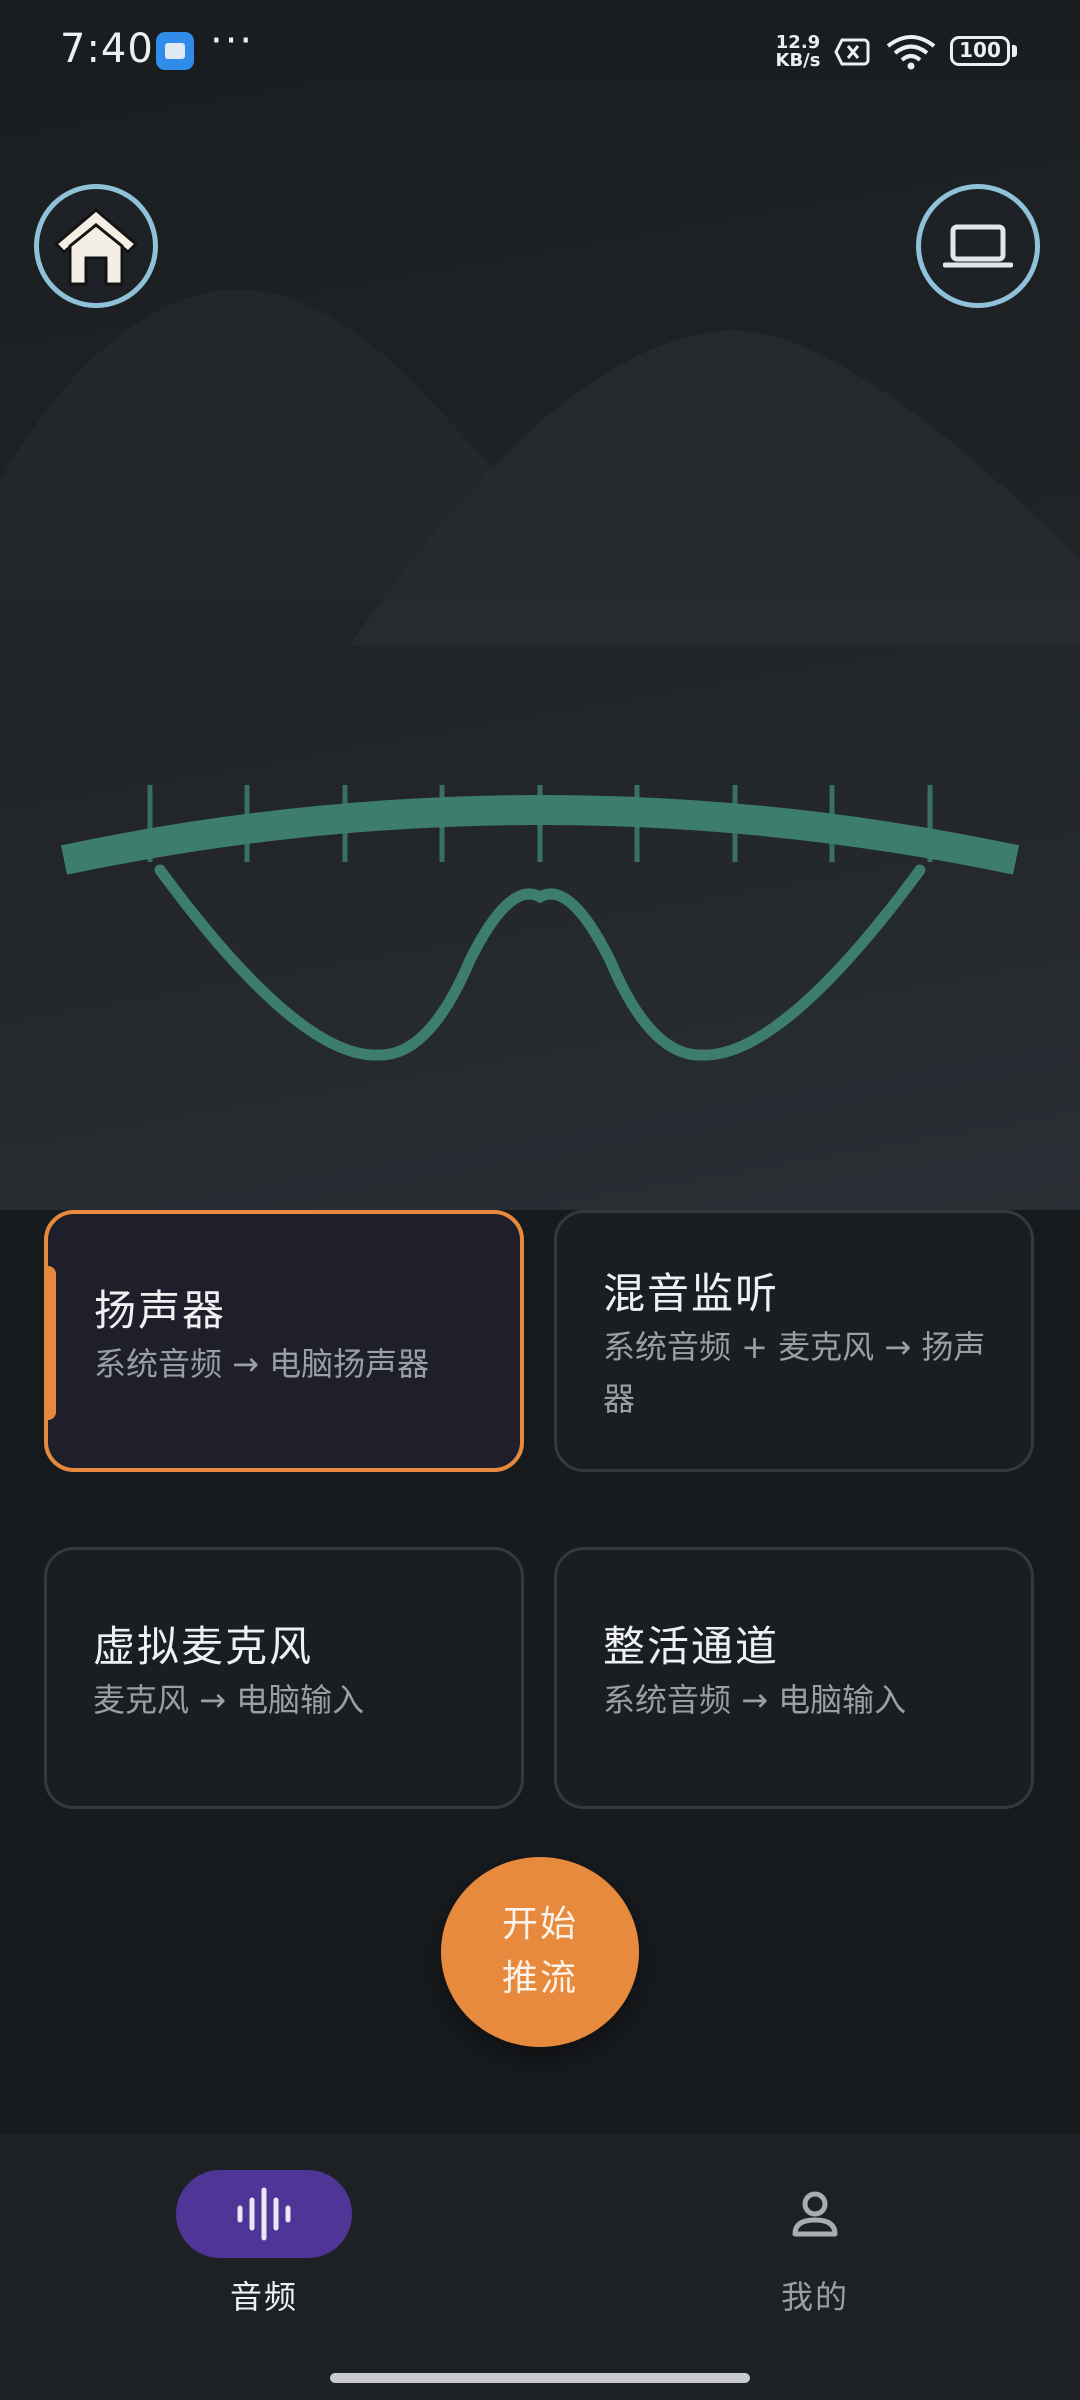 The width and height of the screenshot is (1080, 2400). I want to click on mode-card-mix-monitor: 混音监听 系统音频 + 麦克风 → 扬声器, so click(794, 1341).